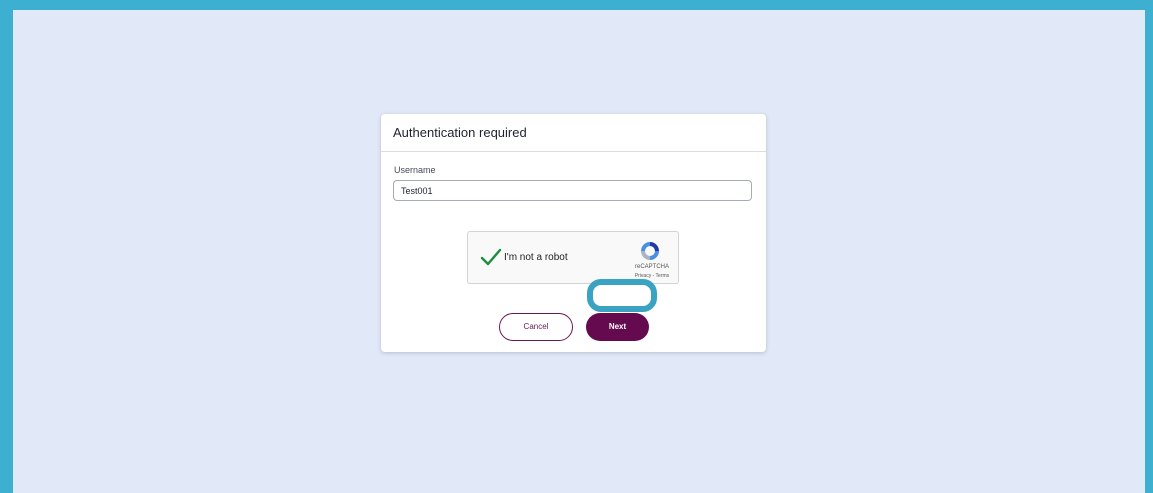 This screenshot has width=1153, height=493. Describe the element at coordinates (650, 251) in the screenshot. I see `recaptcha-logo-icon` at that location.